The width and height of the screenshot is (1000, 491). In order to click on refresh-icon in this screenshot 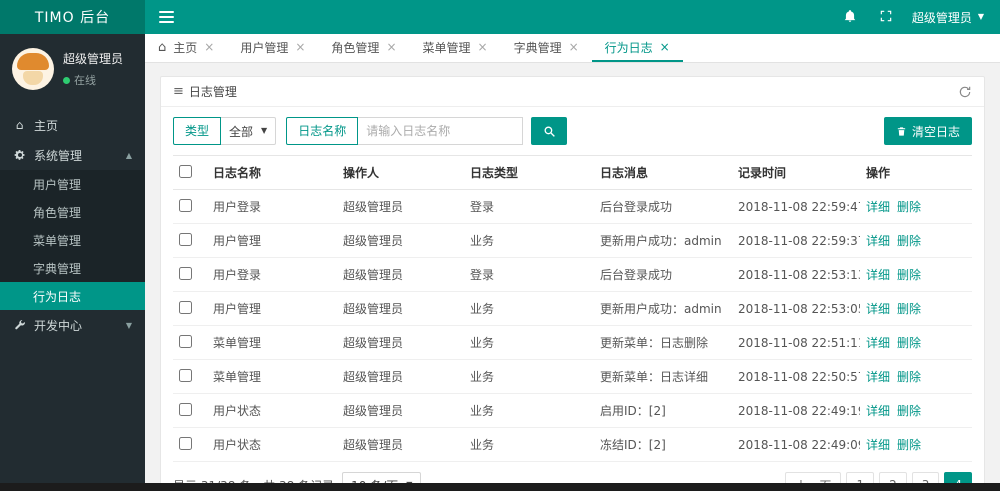, I will do `click(965, 91)`.